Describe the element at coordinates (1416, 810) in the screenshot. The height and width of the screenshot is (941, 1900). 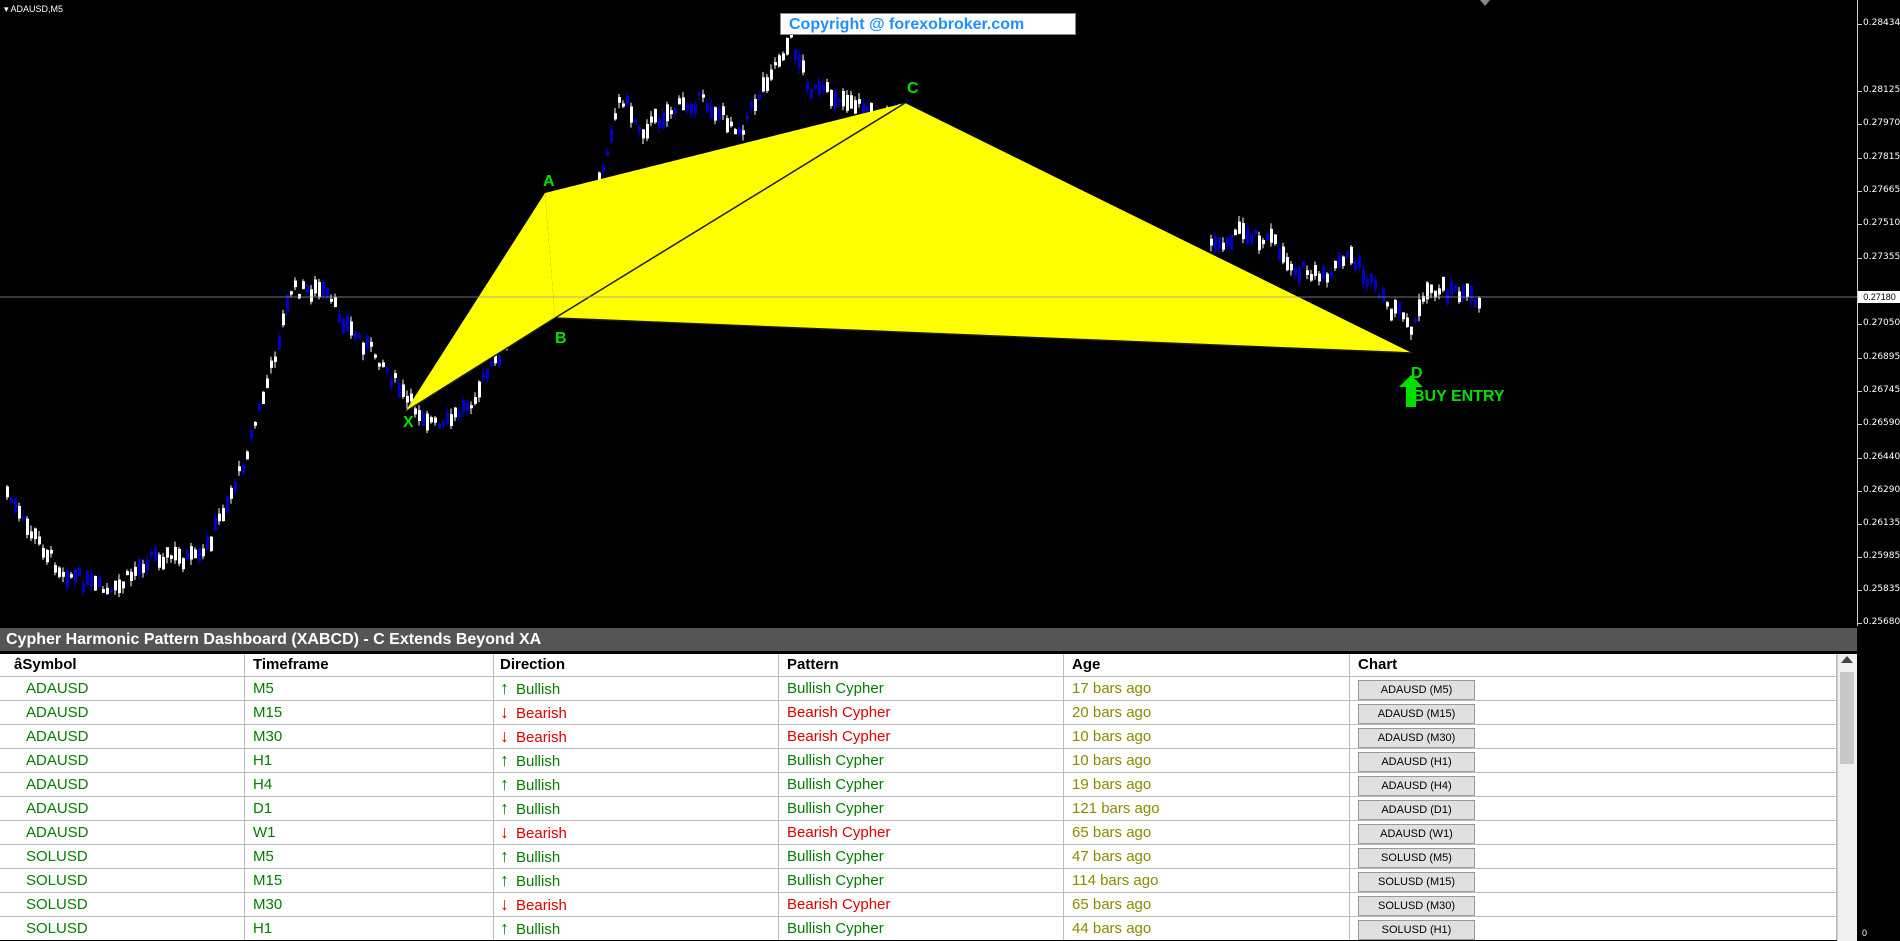
I see `open-chart-button: ADAUSD (D1)` at that location.